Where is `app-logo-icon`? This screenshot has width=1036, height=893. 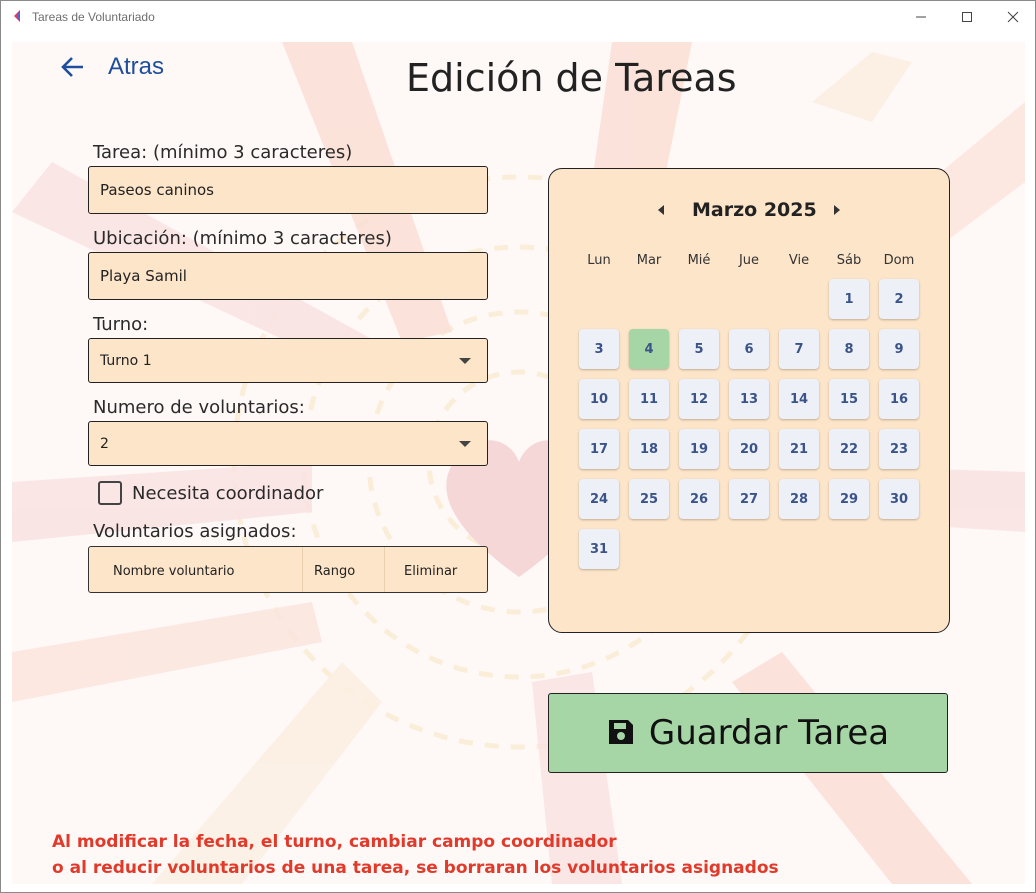
app-logo-icon is located at coordinates (17, 16).